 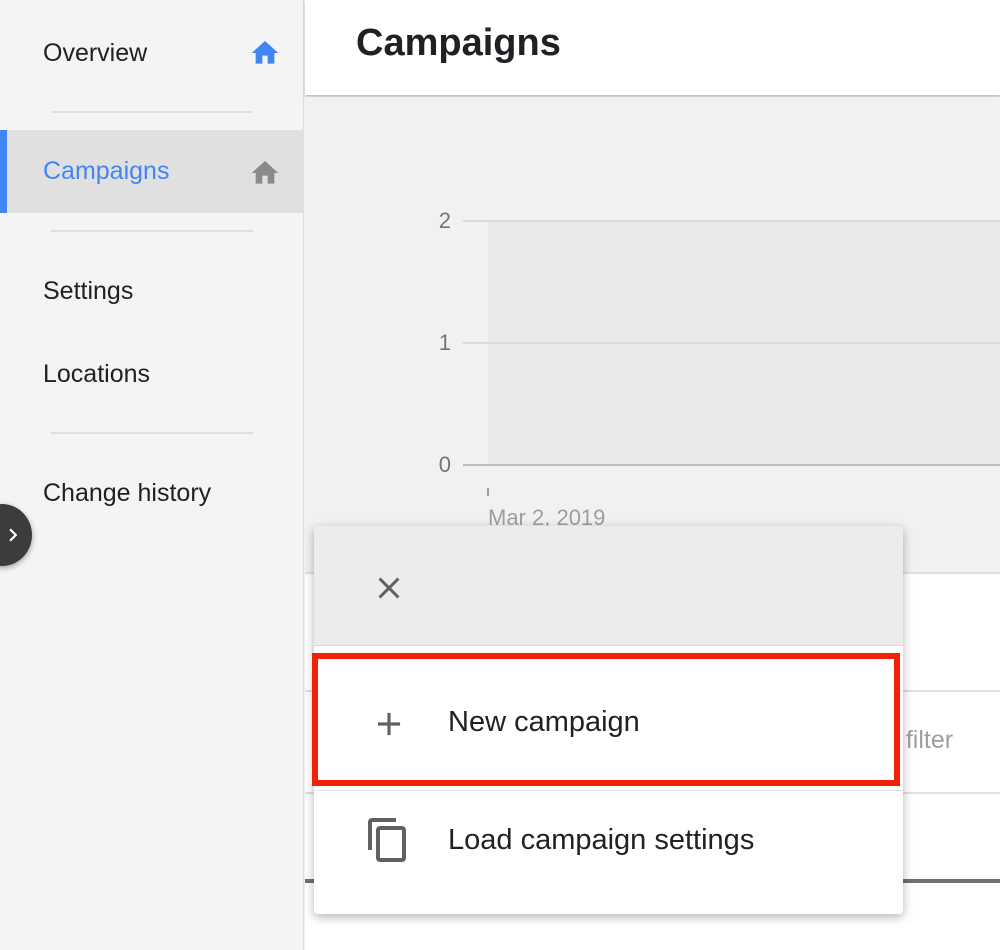 I want to click on chevron-right-icon, so click(x=13, y=535).